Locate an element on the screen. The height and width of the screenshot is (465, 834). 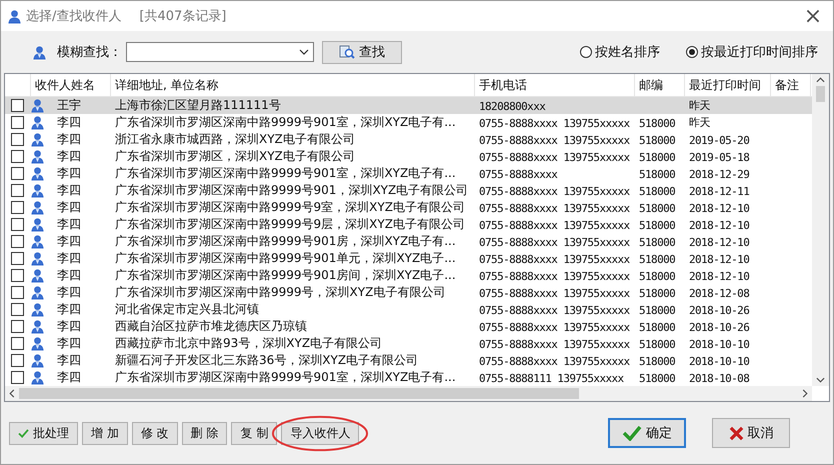
dropdown-icon is located at coordinates (304, 52).